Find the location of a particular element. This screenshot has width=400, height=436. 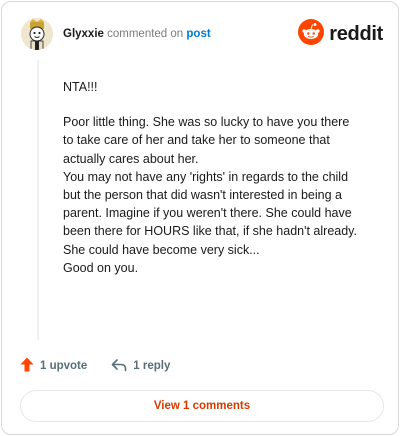

comment-paragraph: Good on you. is located at coordinates (101, 267).